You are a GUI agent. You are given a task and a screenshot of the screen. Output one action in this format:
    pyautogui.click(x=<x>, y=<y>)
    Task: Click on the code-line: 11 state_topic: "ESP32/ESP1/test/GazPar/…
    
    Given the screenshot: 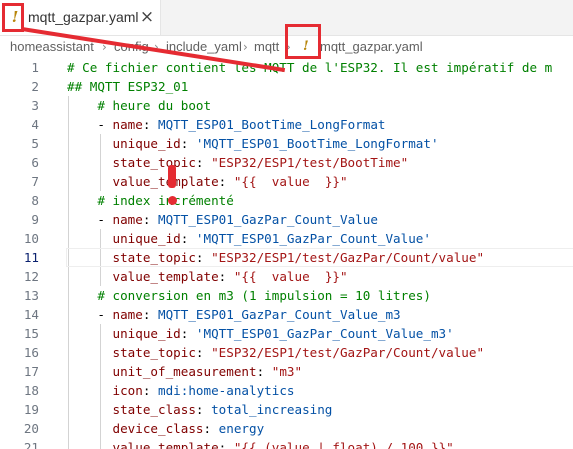 What is the action you would take?
    pyautogui.click(x=286, y=257)
    